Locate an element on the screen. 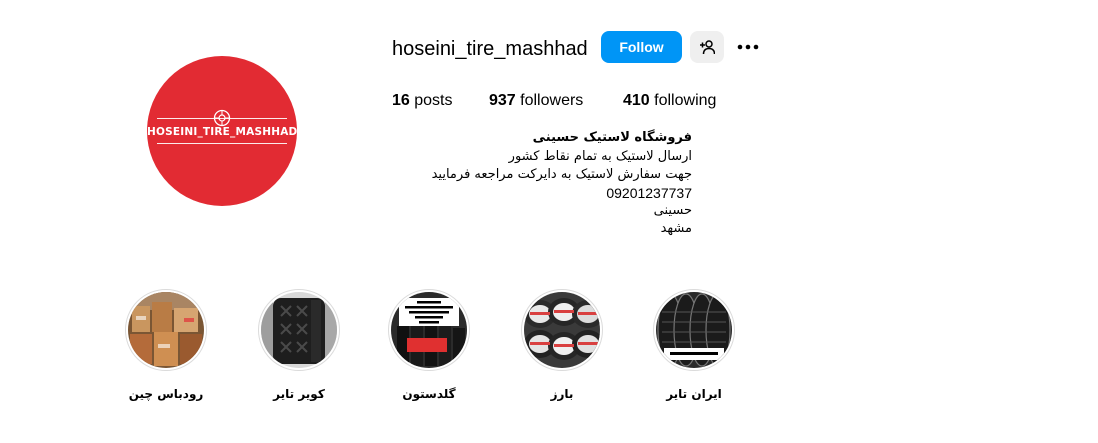 Image resolution: width=1098 pixels, height=443 pixels. bio-line: مشهد is located at coordinates (676, 228).